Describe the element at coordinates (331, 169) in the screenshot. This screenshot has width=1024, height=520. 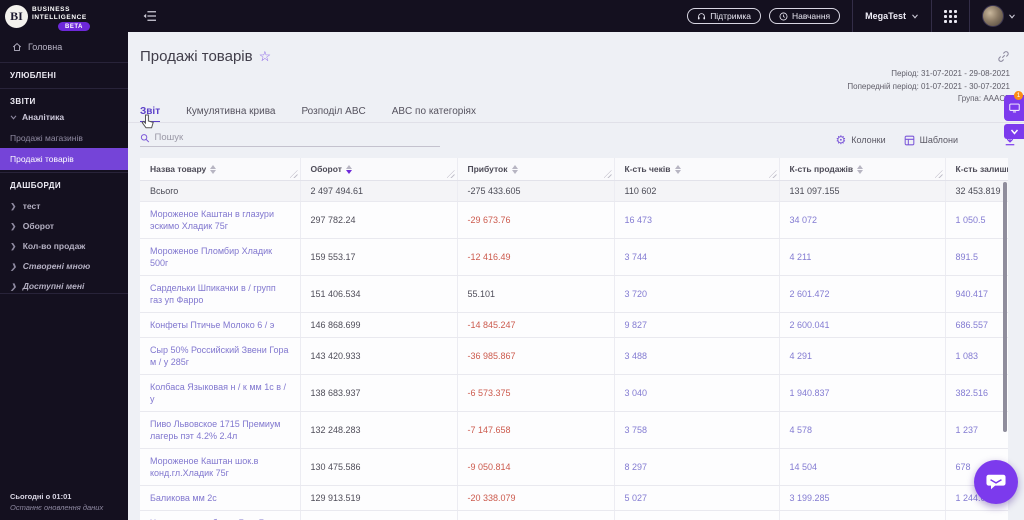
I see `column-header-content: Оборот` at that location.